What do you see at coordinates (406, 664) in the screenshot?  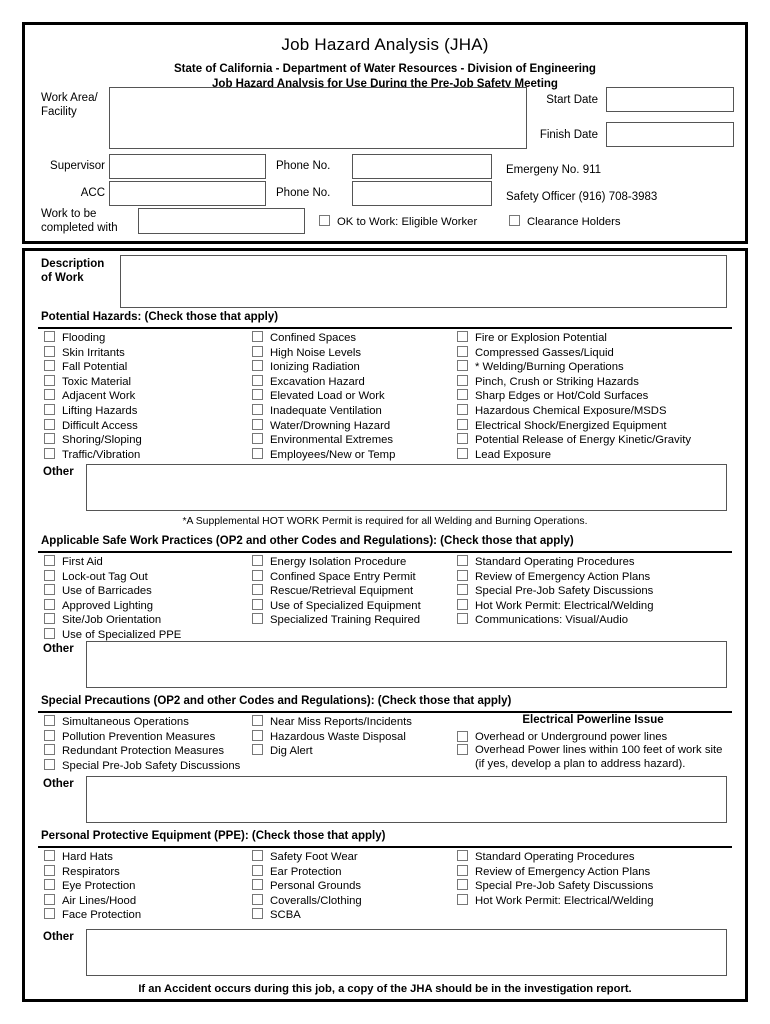 I see `safe-practices-other-input` at bounding box center [406, 664].